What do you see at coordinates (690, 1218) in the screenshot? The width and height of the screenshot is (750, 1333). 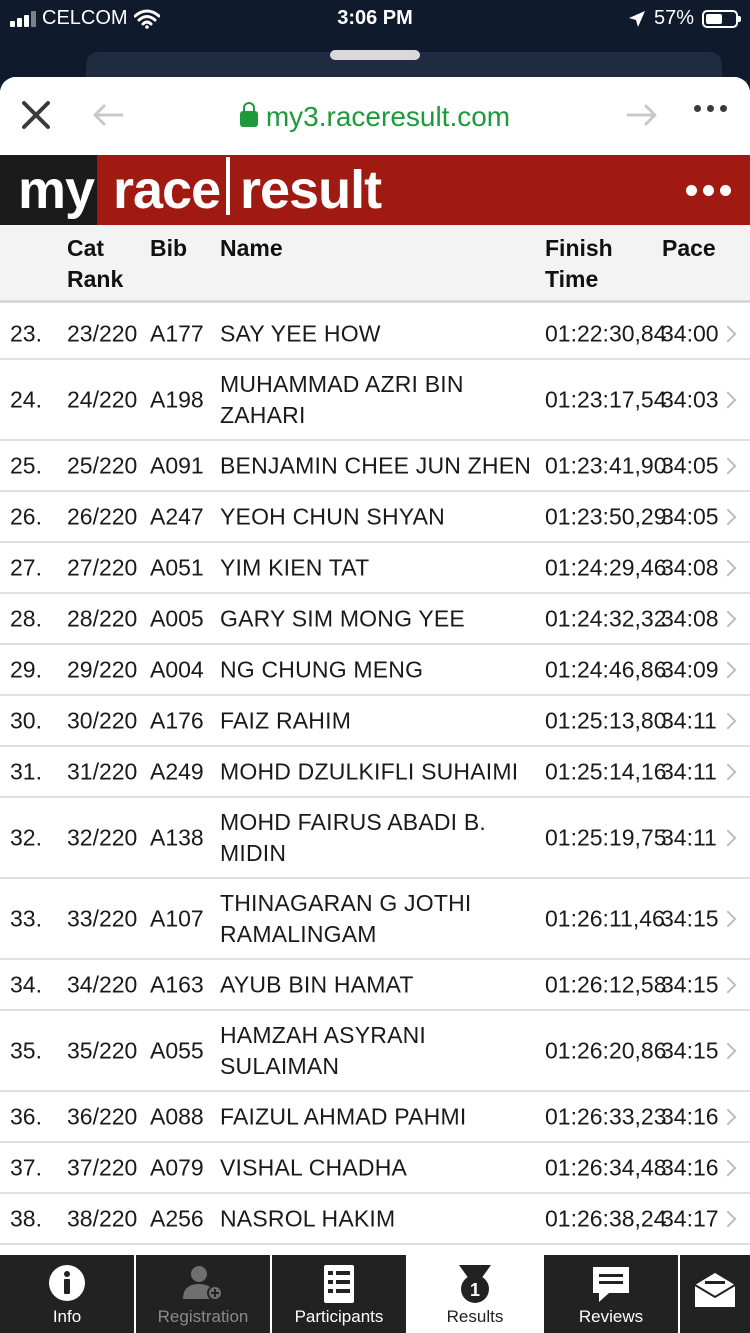 I see `row-pace: 34:17` at bounding box center [690, 1218].